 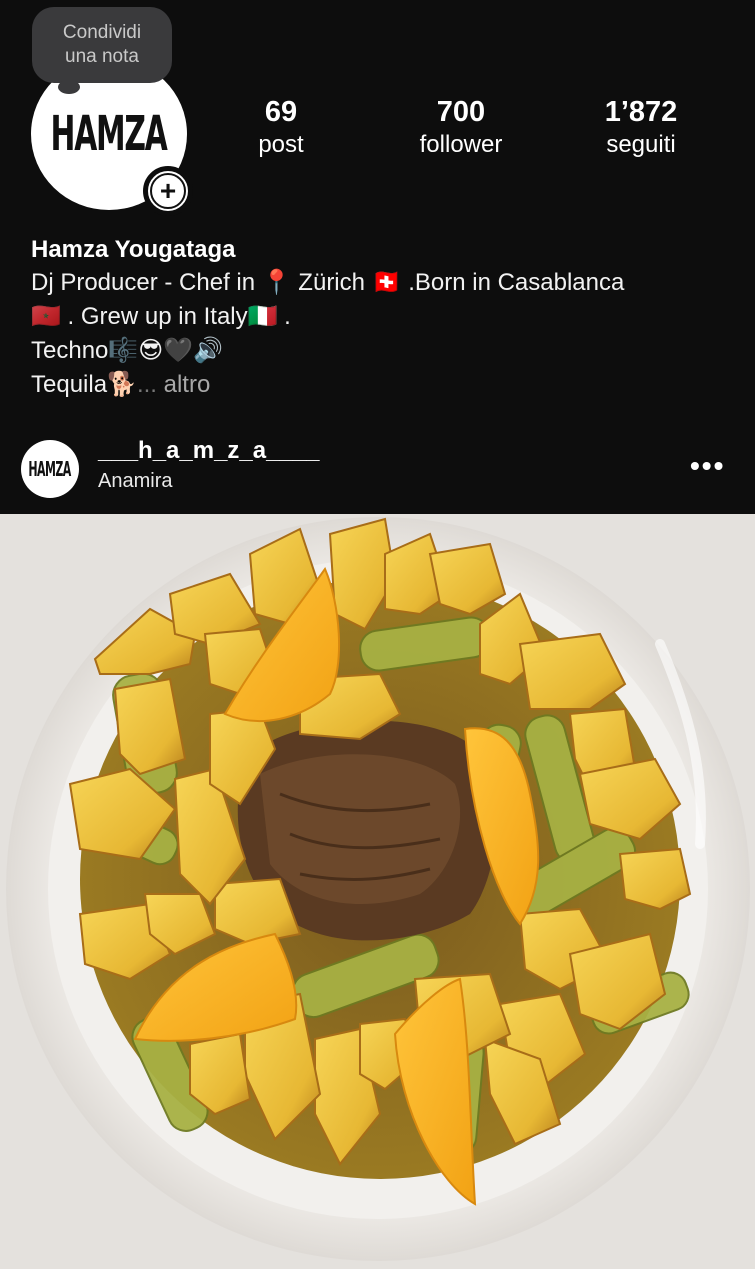 I want to click on bio-line-4: Tequila🐕... altro, so click(x=381, y=385).